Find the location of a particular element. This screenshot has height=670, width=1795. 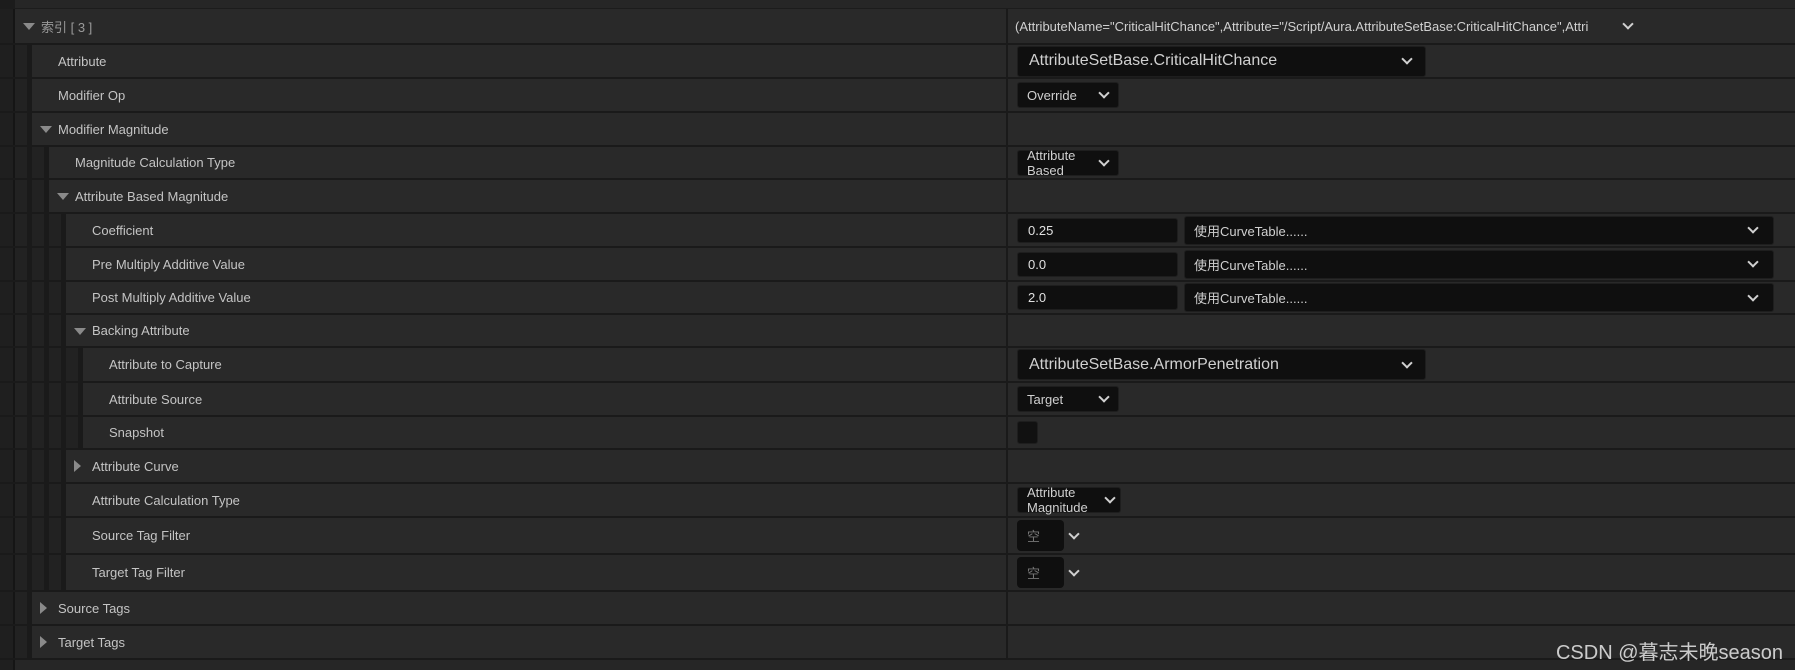

enum-dropdown: Override is located at coordinates (1068, 95).